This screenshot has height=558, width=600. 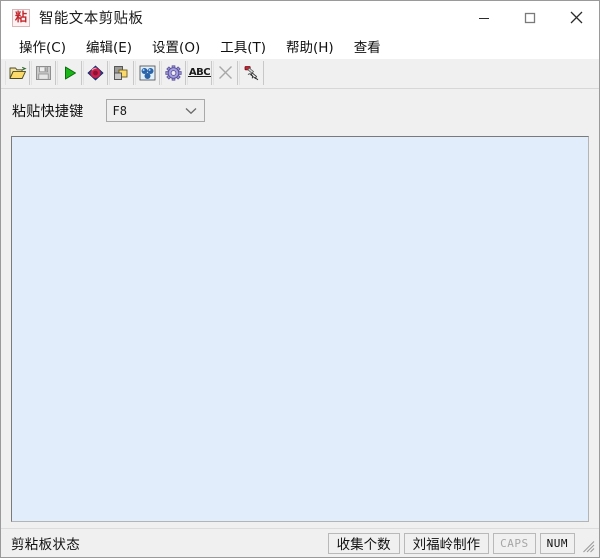 What do you see at coordinates (300, 17) in the screenshot?
I see `title-bar: 智能文本剪贴板` at bounding box center [300, 17].